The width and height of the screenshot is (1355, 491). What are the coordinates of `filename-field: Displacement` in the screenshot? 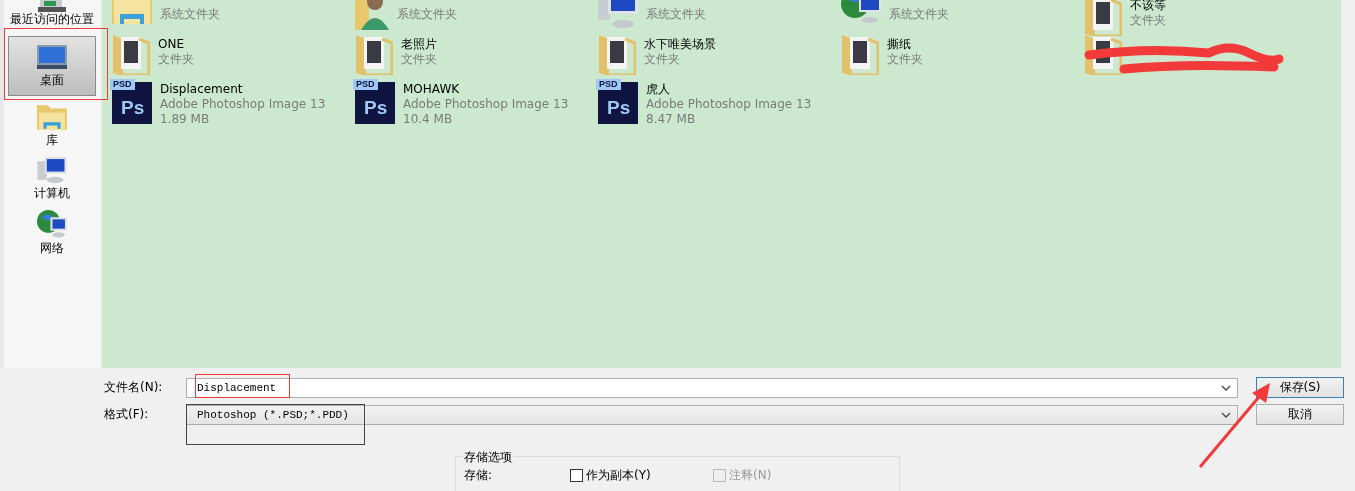 It's located at (712, 387).